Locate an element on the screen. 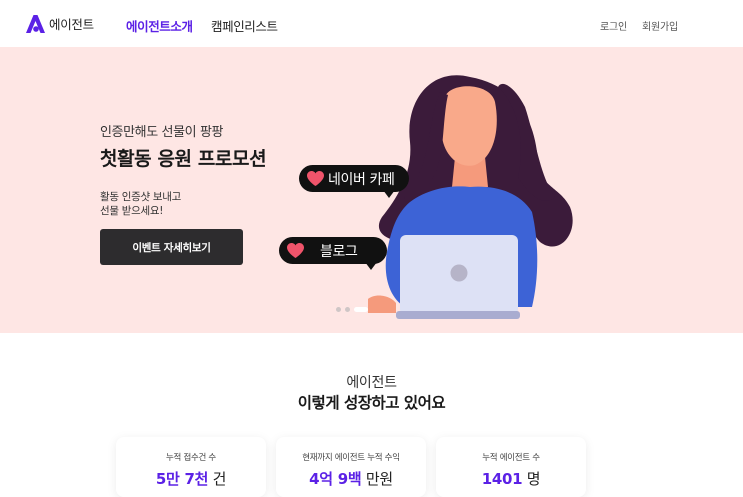  signup-link: 회원가입 is located at coordinates (660, 25).